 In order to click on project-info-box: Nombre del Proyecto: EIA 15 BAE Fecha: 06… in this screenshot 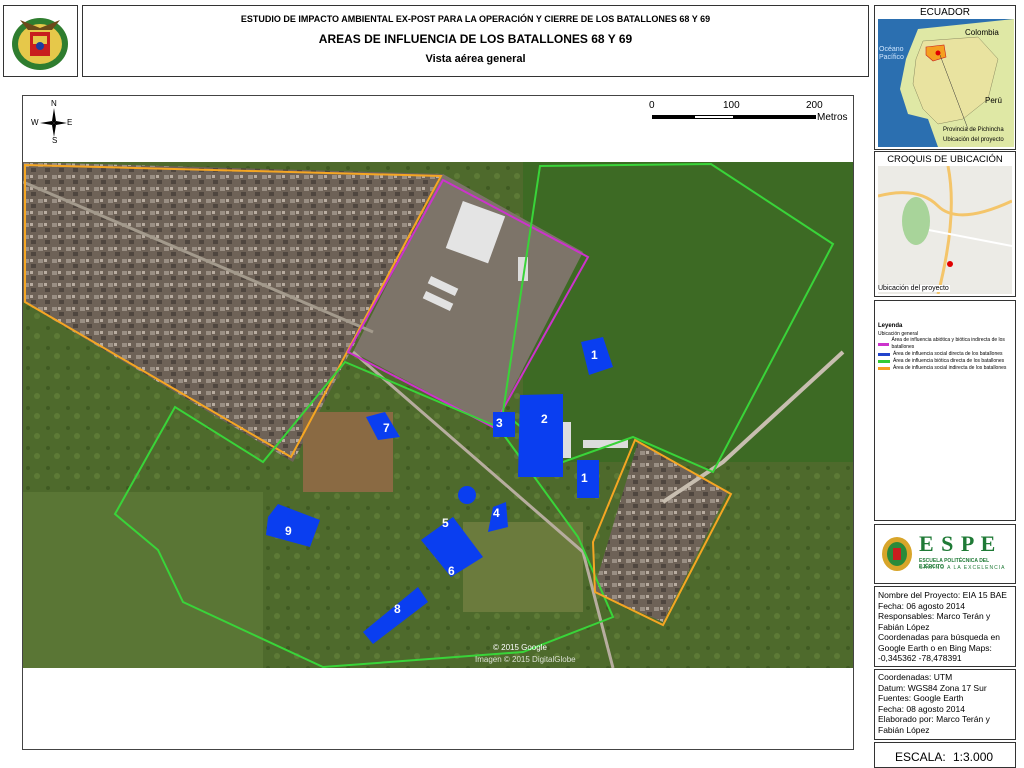, I will do `click(945, 626)`.